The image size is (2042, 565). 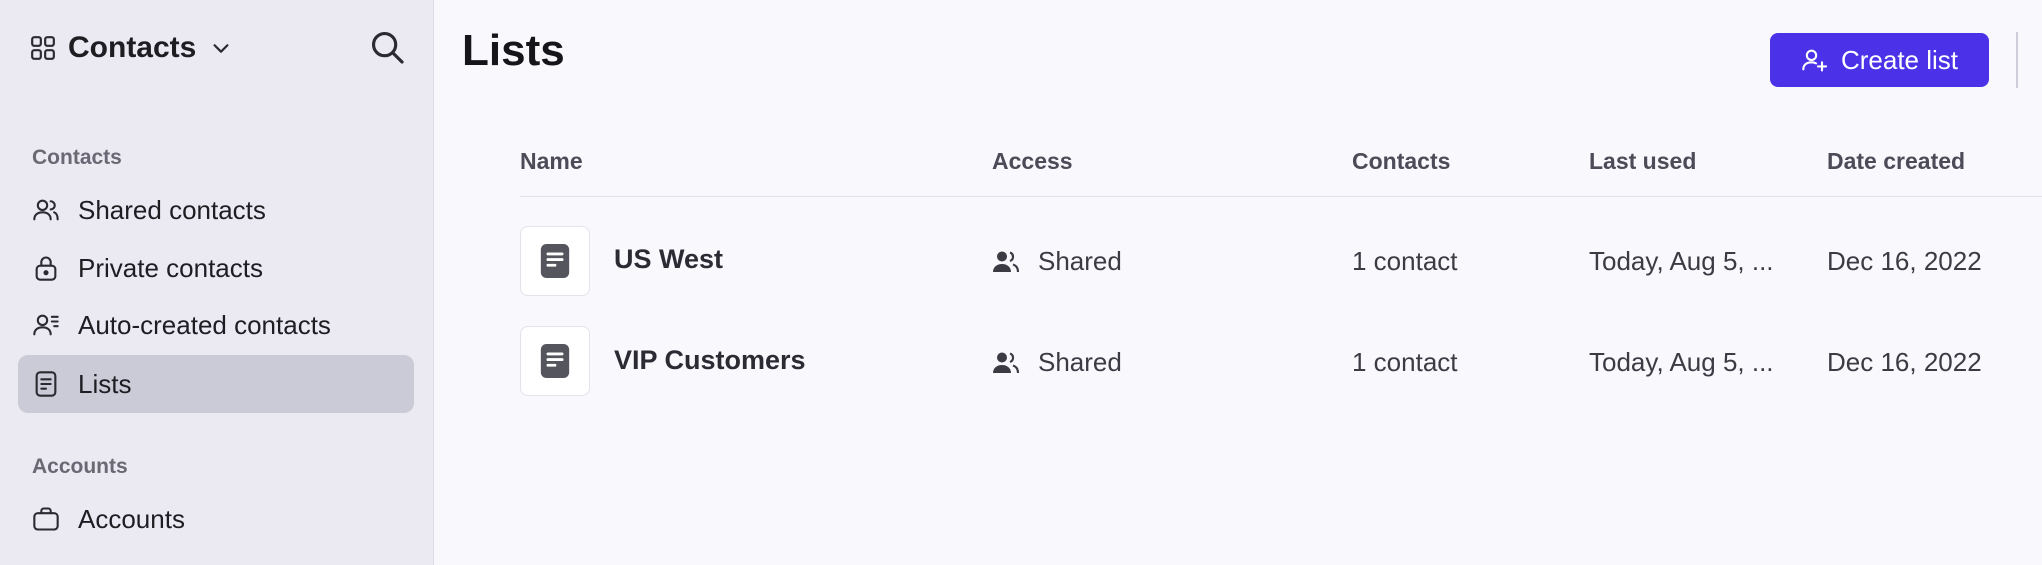 What do you see at coordinates (77, 157) in the screenshot?
I see `section-label-contacts: Contacts` at bounding box center [77, 157].